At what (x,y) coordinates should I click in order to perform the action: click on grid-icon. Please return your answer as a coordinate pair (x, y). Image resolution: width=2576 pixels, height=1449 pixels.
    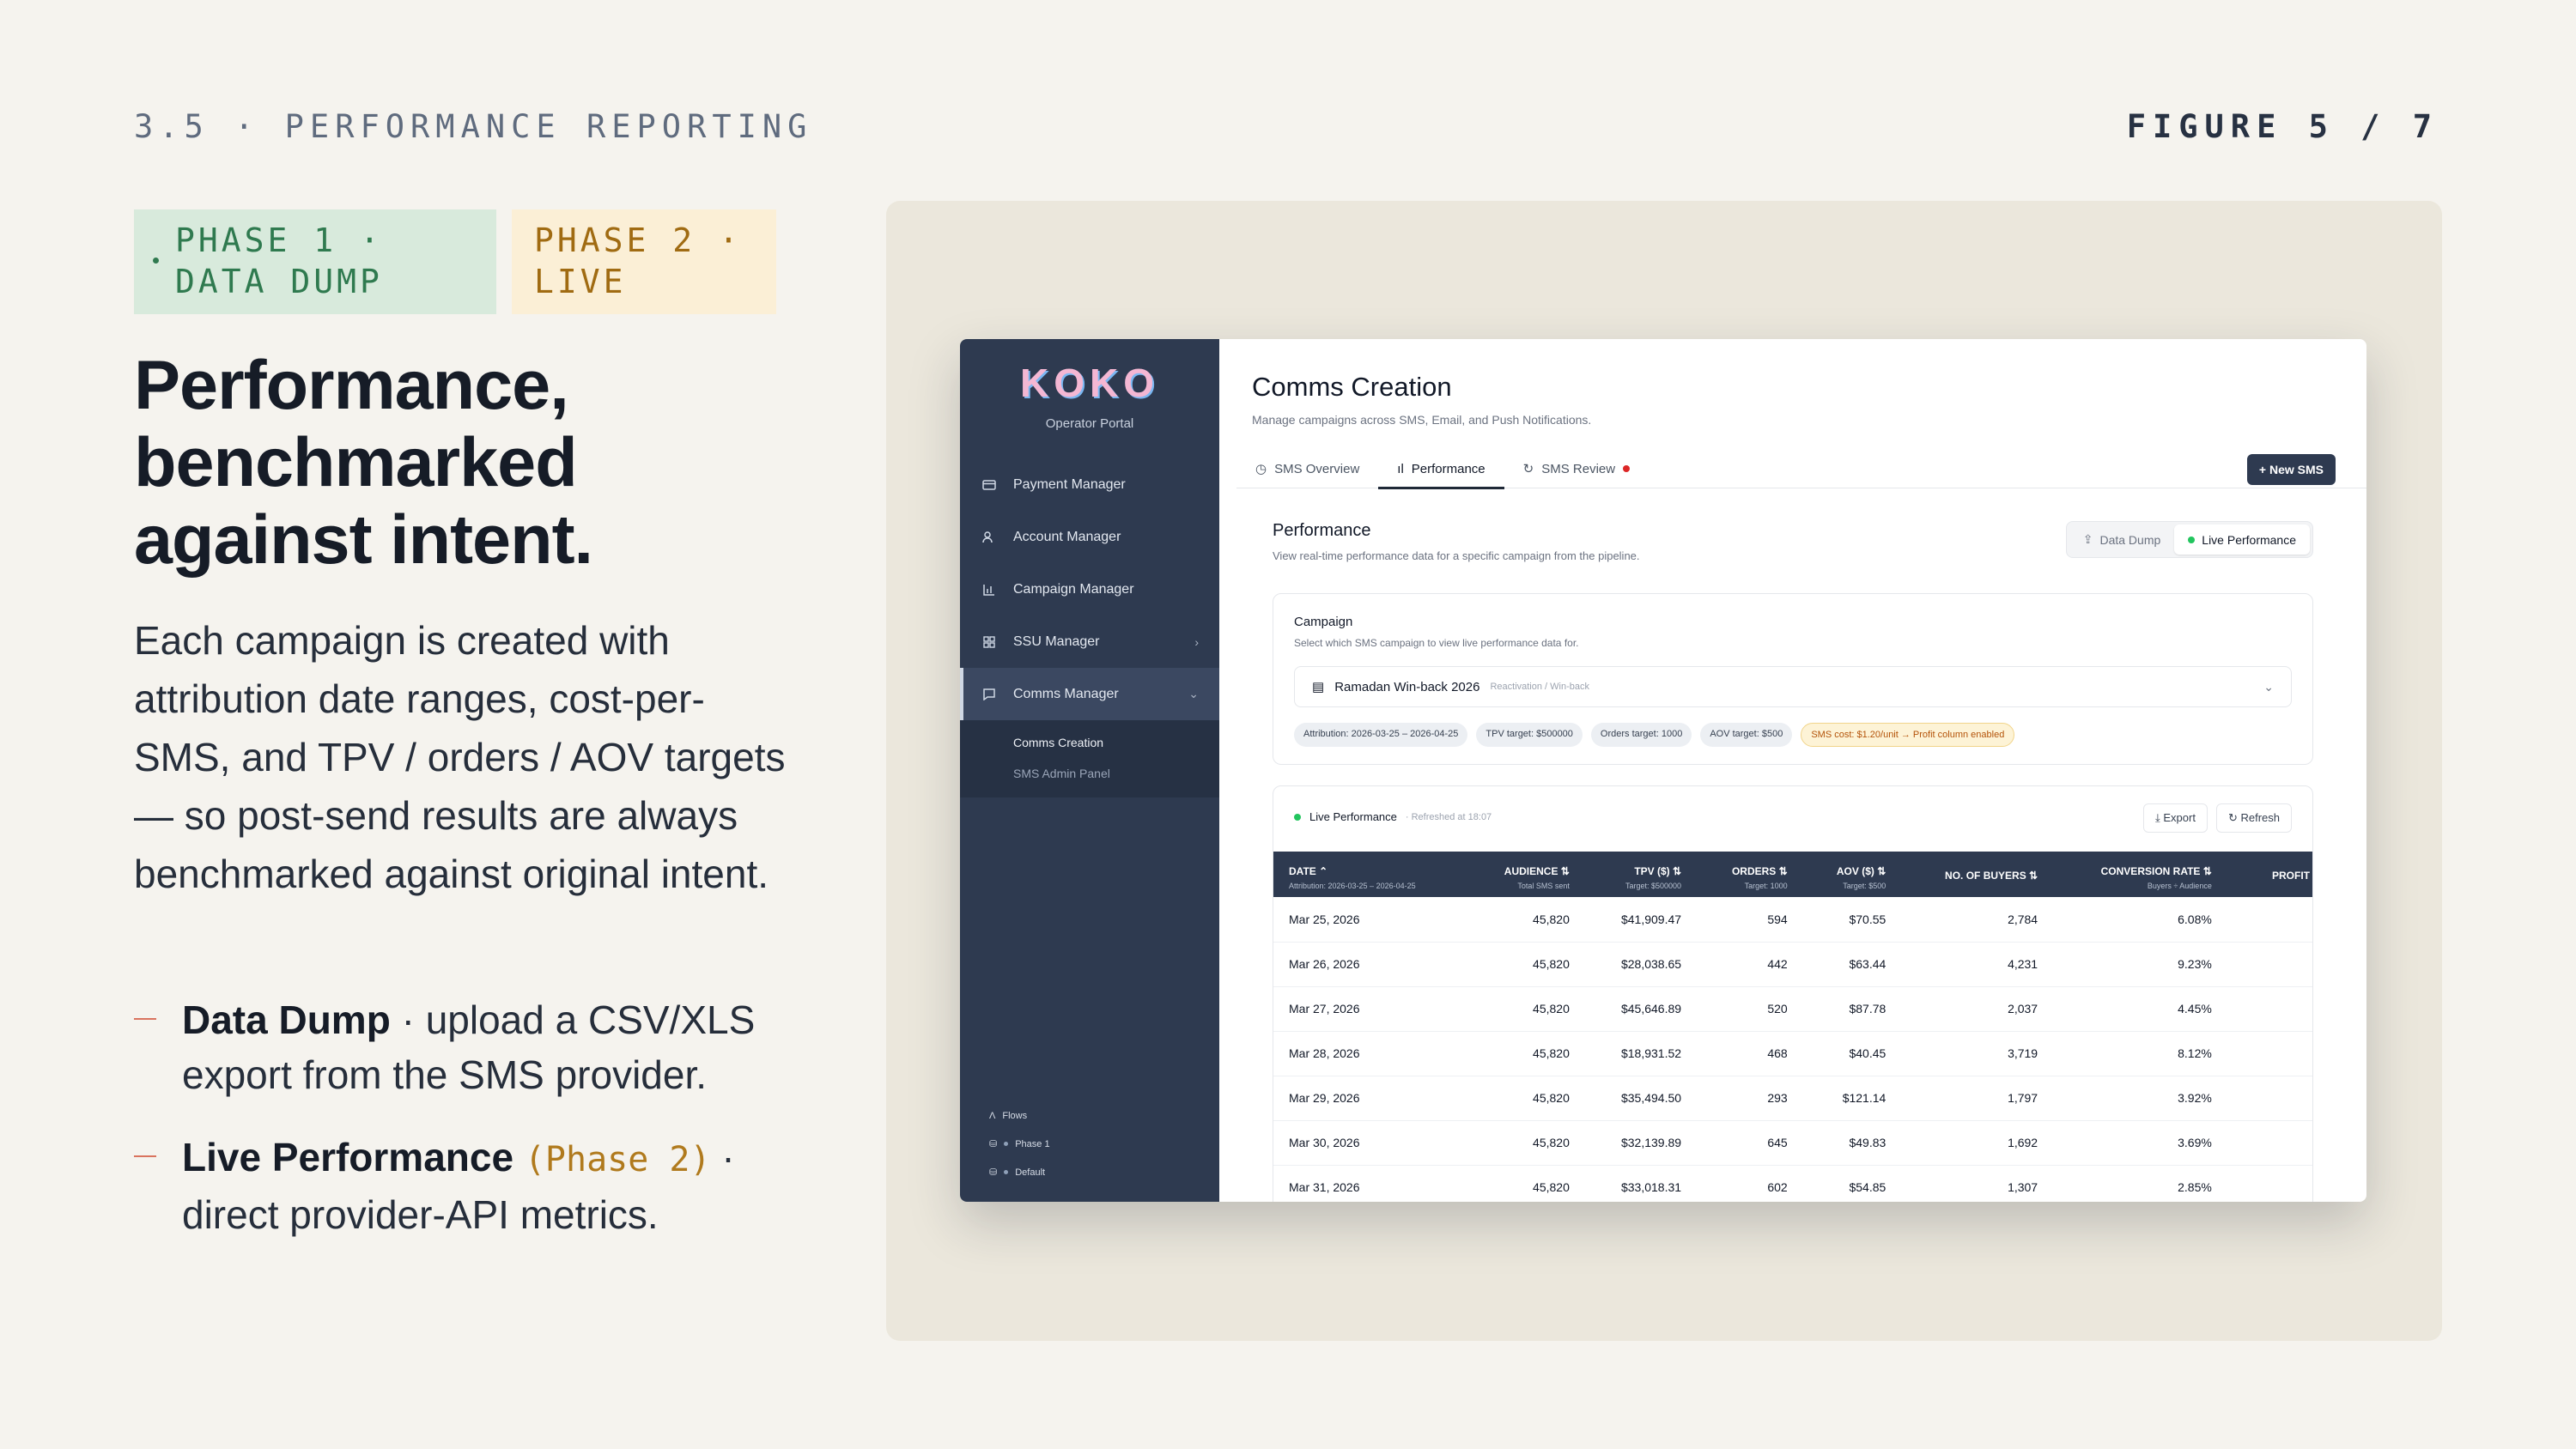
    Looking at the image, I should click on (990, 642).